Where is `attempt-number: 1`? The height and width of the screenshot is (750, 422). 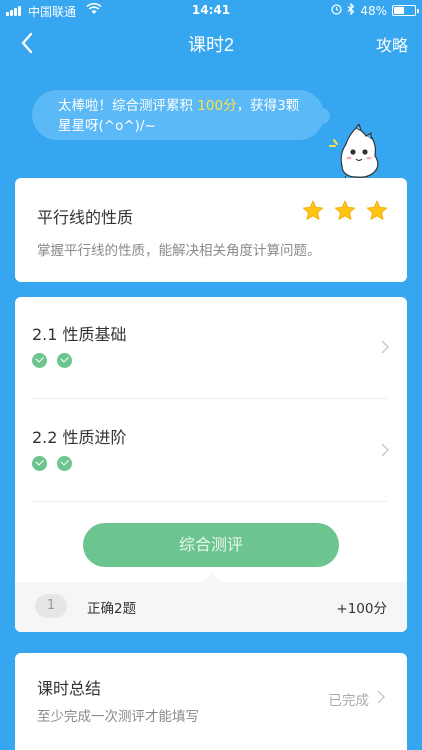
attempt-number: 1 is located at coordinates (51, 606).